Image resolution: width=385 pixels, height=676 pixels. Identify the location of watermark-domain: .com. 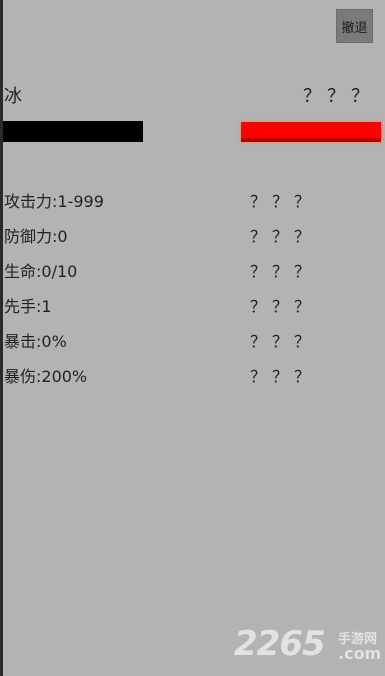
(360, 653).